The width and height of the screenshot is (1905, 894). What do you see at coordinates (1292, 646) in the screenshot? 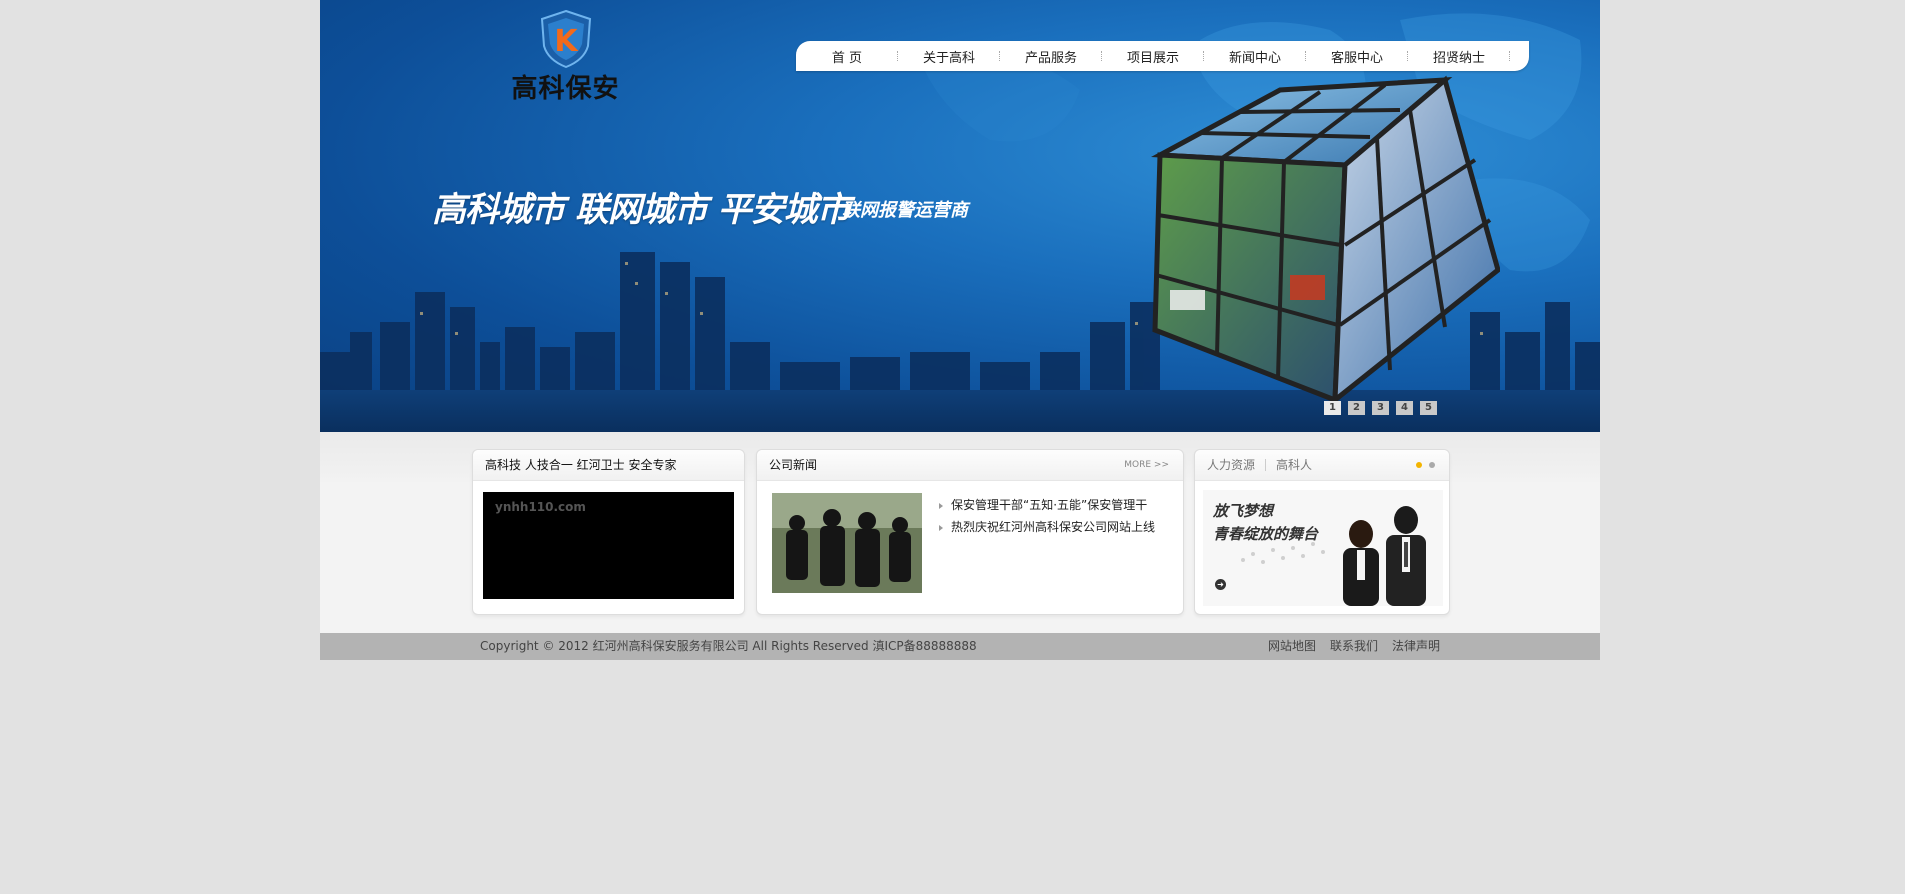
I see `footer-link-sitemap: 网站地图` at bounding box center [1292, 646].